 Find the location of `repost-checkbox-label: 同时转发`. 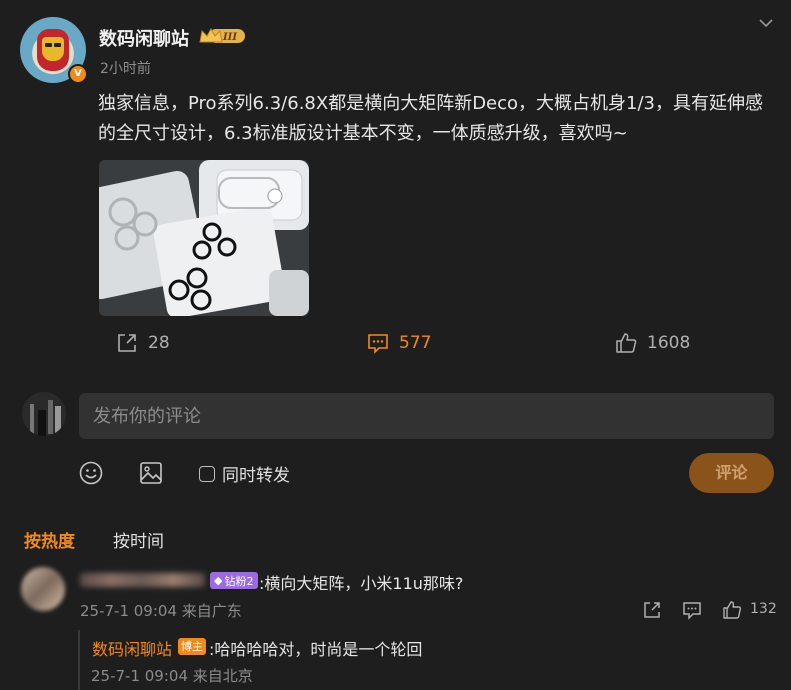

repost-checkbox-label: 同时转发 is located at coordinates (256, 476).